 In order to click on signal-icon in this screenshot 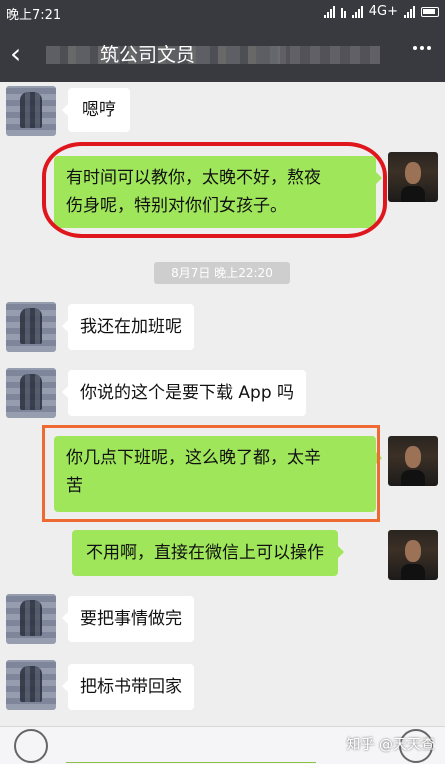, I will do `click(329, 11)`.